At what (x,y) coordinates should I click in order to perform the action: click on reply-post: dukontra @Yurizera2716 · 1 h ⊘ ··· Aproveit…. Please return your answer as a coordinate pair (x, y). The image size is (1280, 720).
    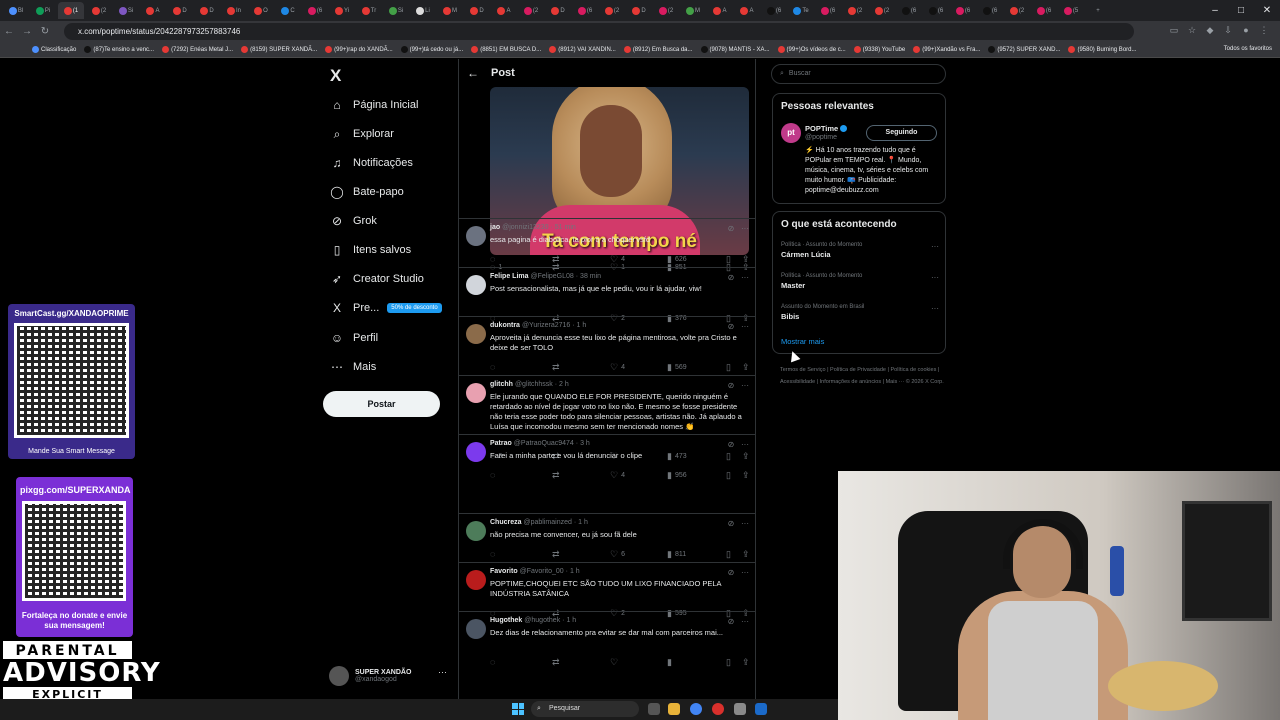
    Looking at the image, I should click on (607, 345).